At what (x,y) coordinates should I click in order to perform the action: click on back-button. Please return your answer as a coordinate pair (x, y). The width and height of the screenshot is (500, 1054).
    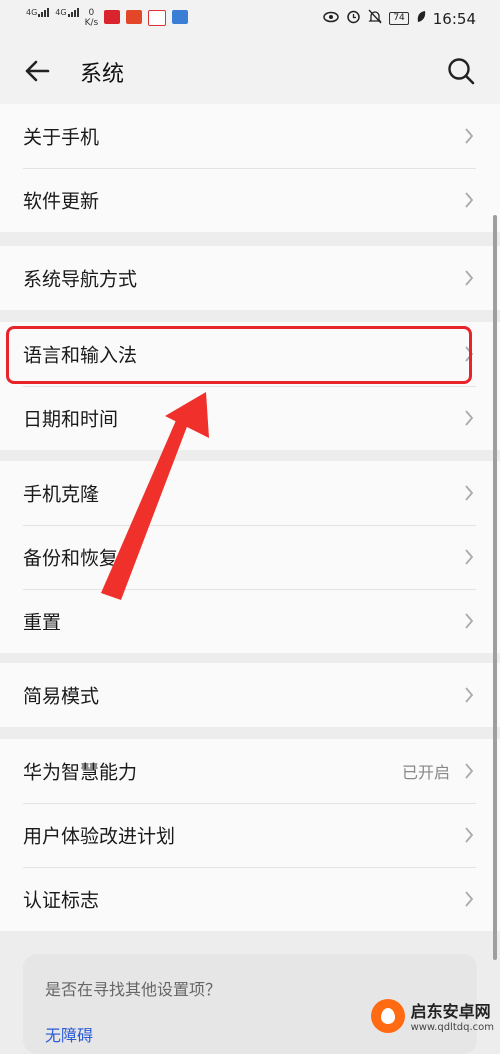
    Looking at the image, I should click on (37, 71).